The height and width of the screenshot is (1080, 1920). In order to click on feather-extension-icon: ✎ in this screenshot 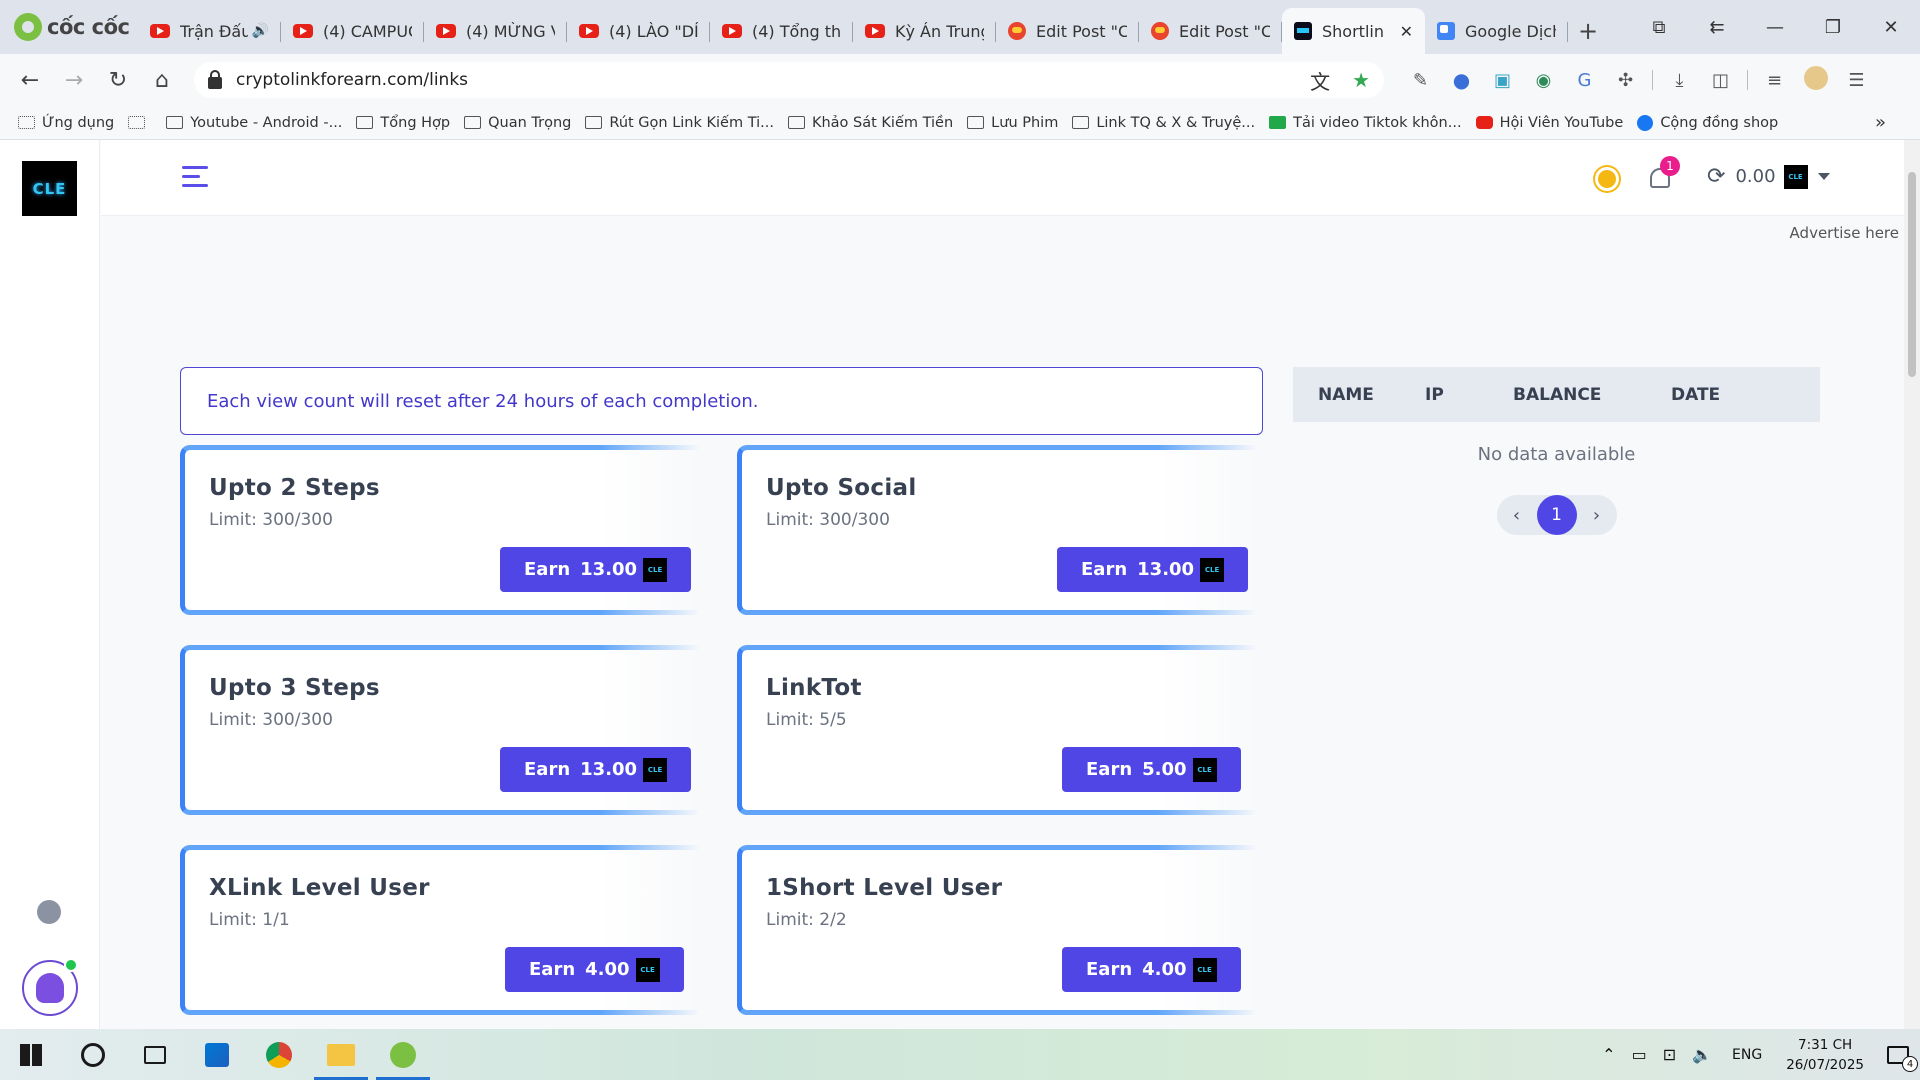, I will do `click(1420, 80)`.